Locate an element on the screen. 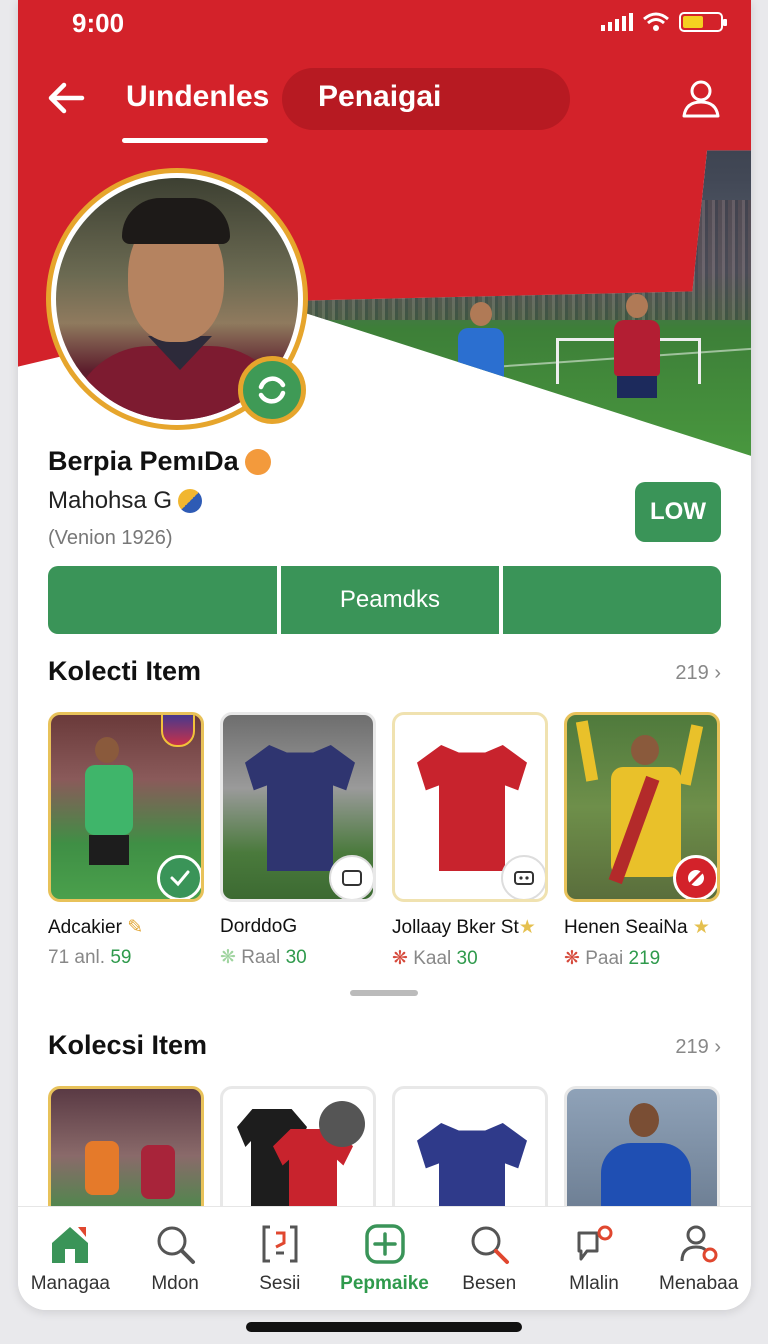 This screenshot has height=1344, width=768. ticket-icon is located at coordinates (524, 878).